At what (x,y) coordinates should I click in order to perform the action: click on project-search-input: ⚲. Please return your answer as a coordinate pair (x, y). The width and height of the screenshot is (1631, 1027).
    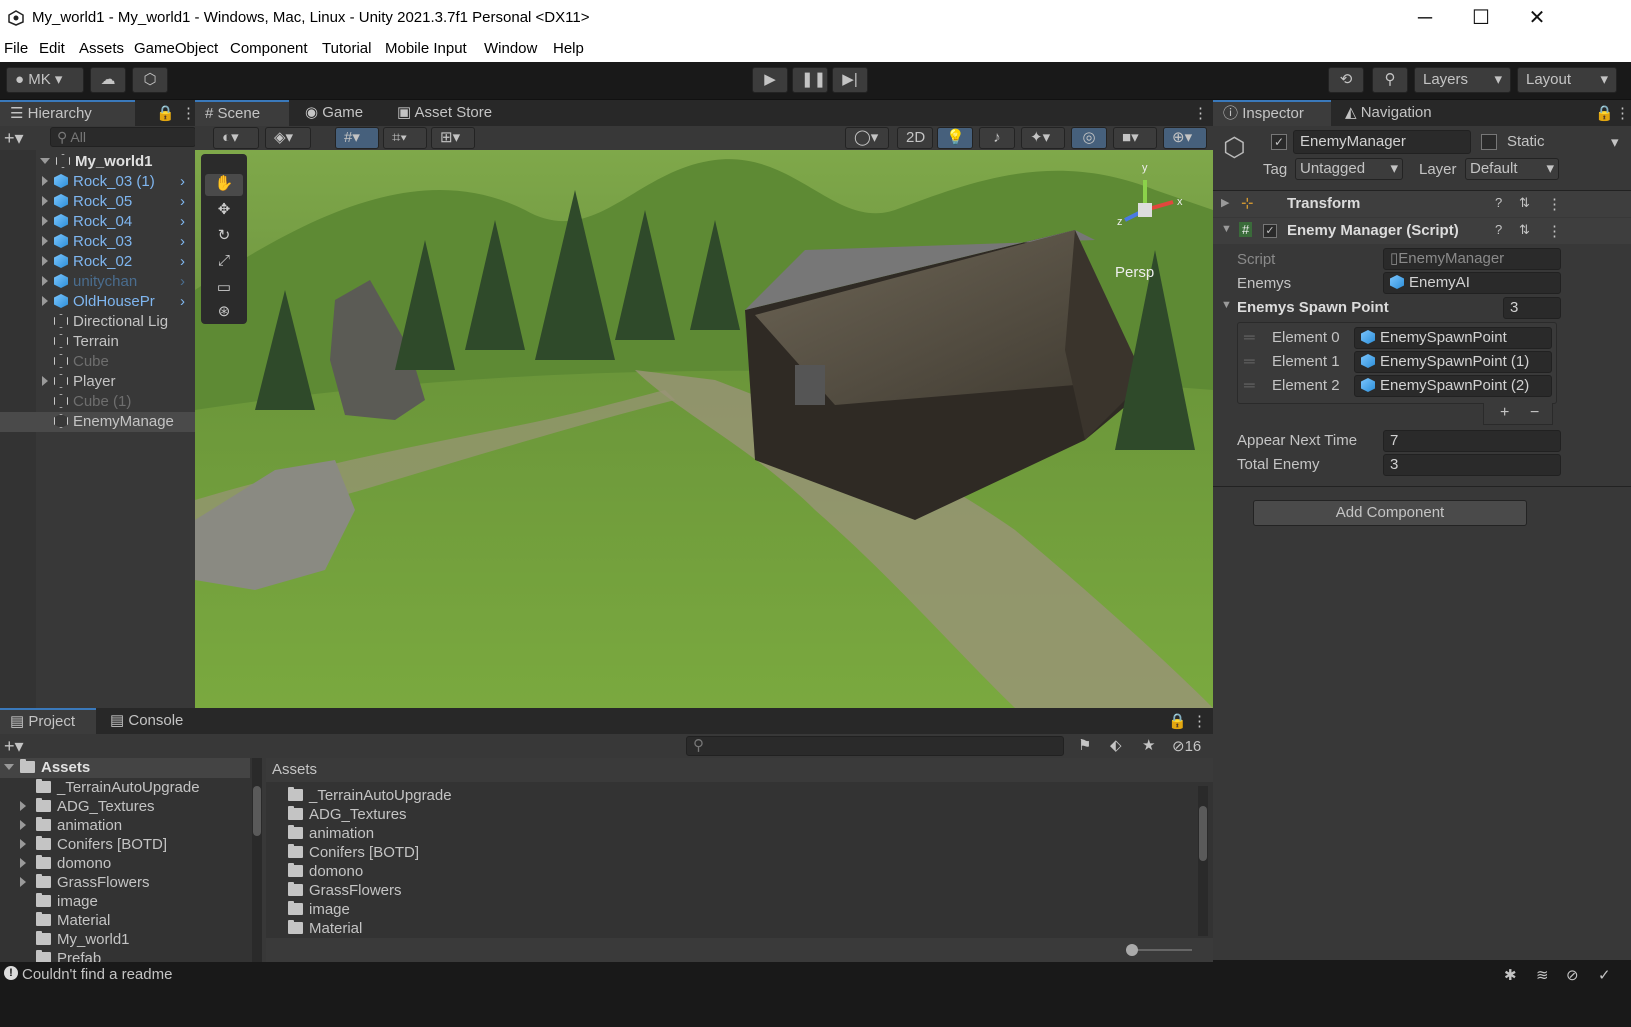
    Looking at the image, I should click on (875, 746).